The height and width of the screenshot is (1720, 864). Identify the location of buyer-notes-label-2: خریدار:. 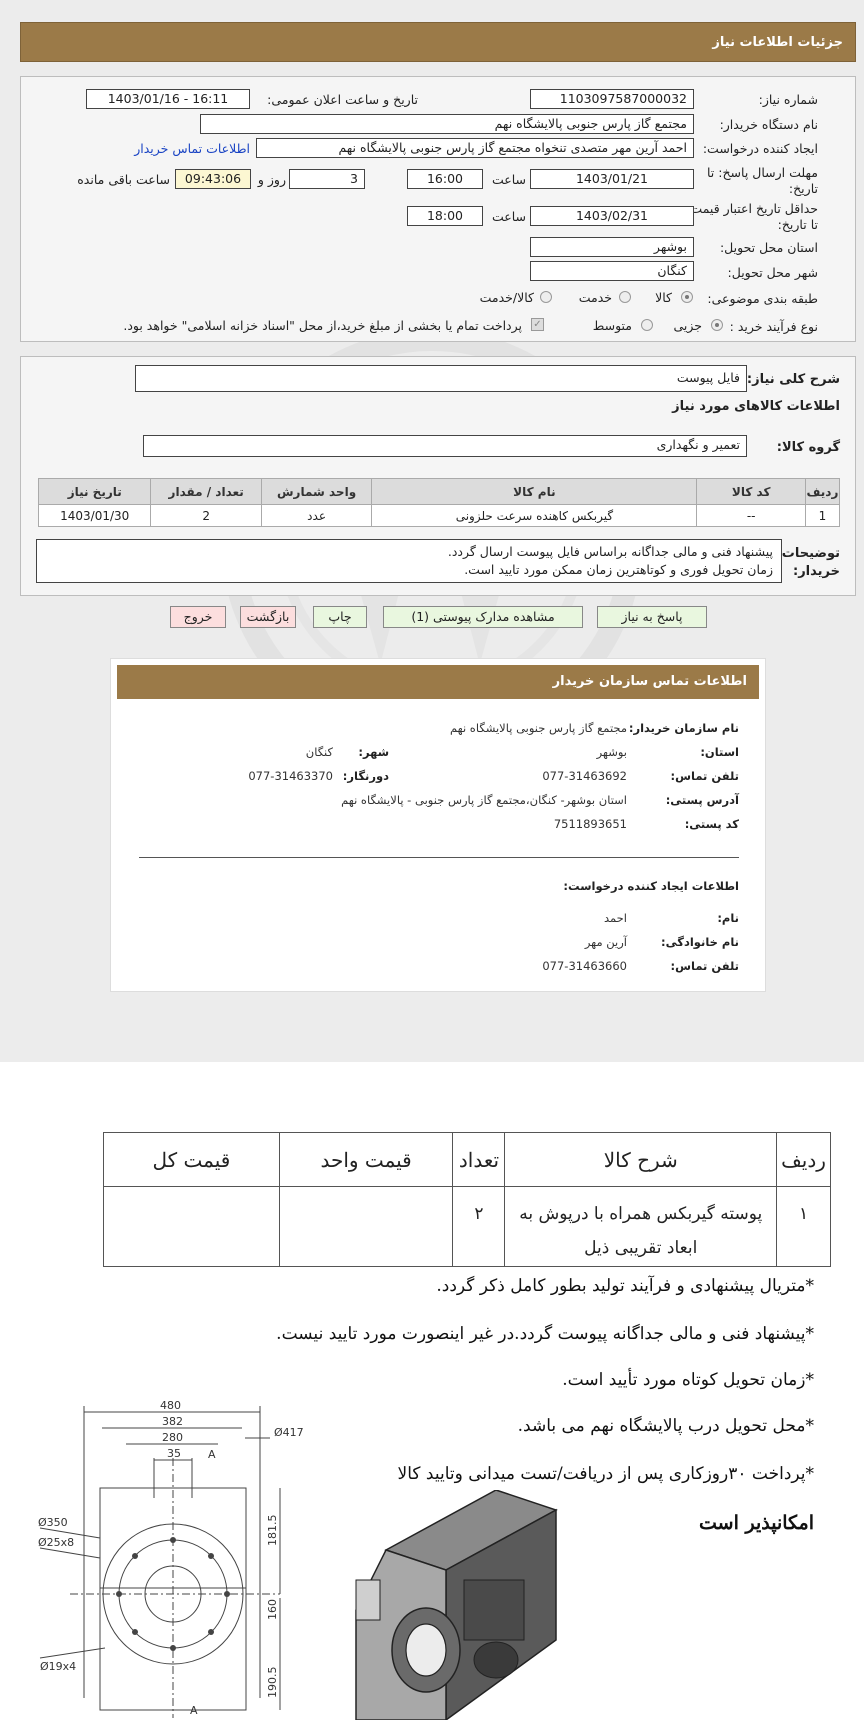
(816, 571).